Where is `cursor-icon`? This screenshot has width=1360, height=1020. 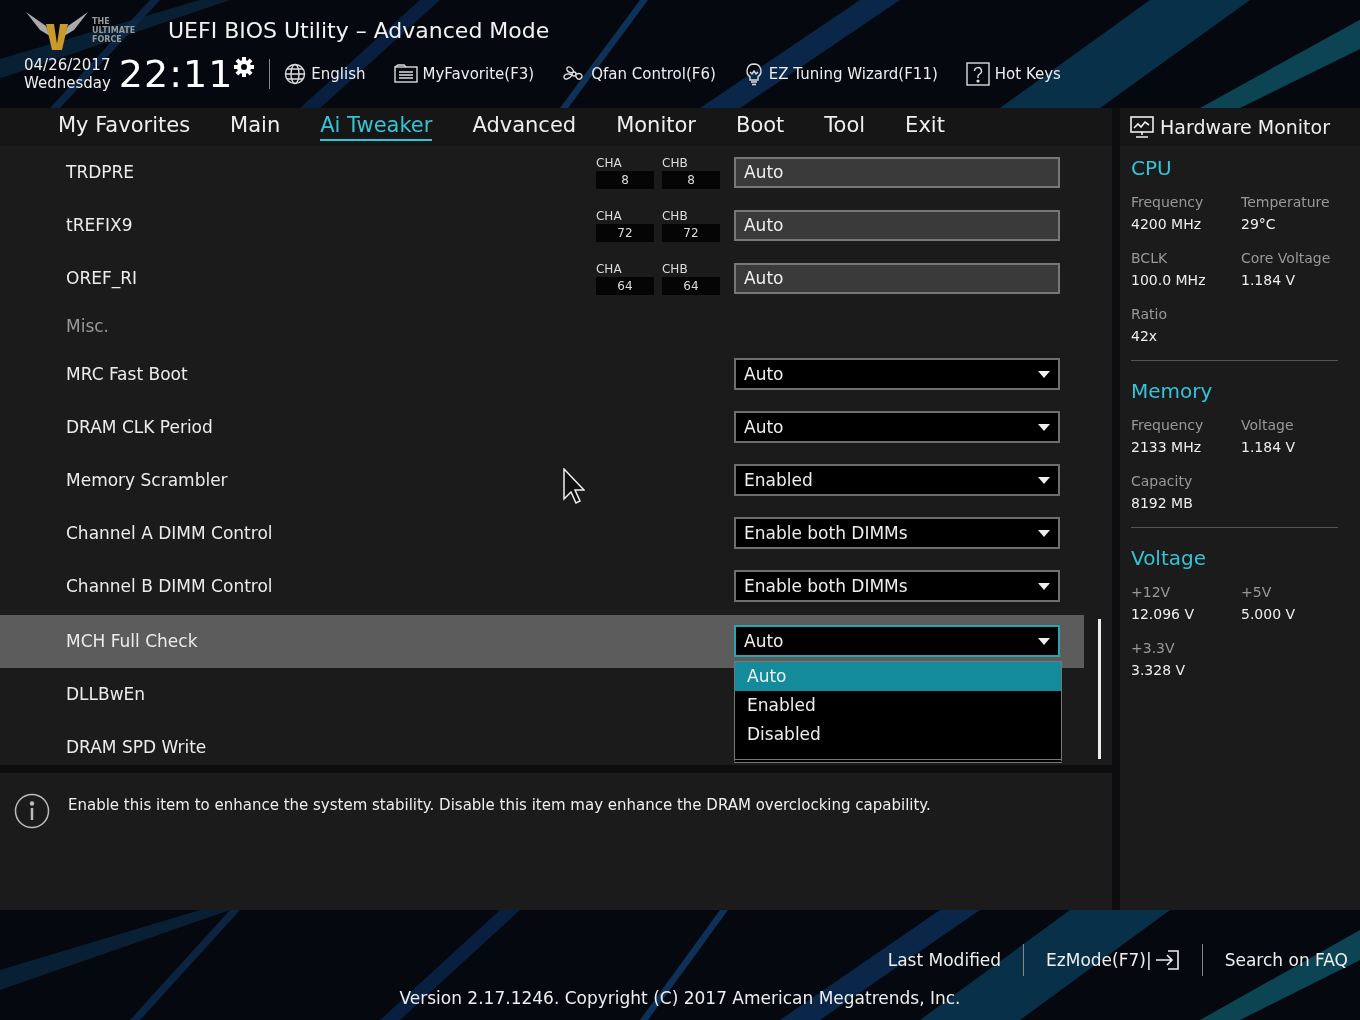 cursor-icon is located at coordinates (574, 485).